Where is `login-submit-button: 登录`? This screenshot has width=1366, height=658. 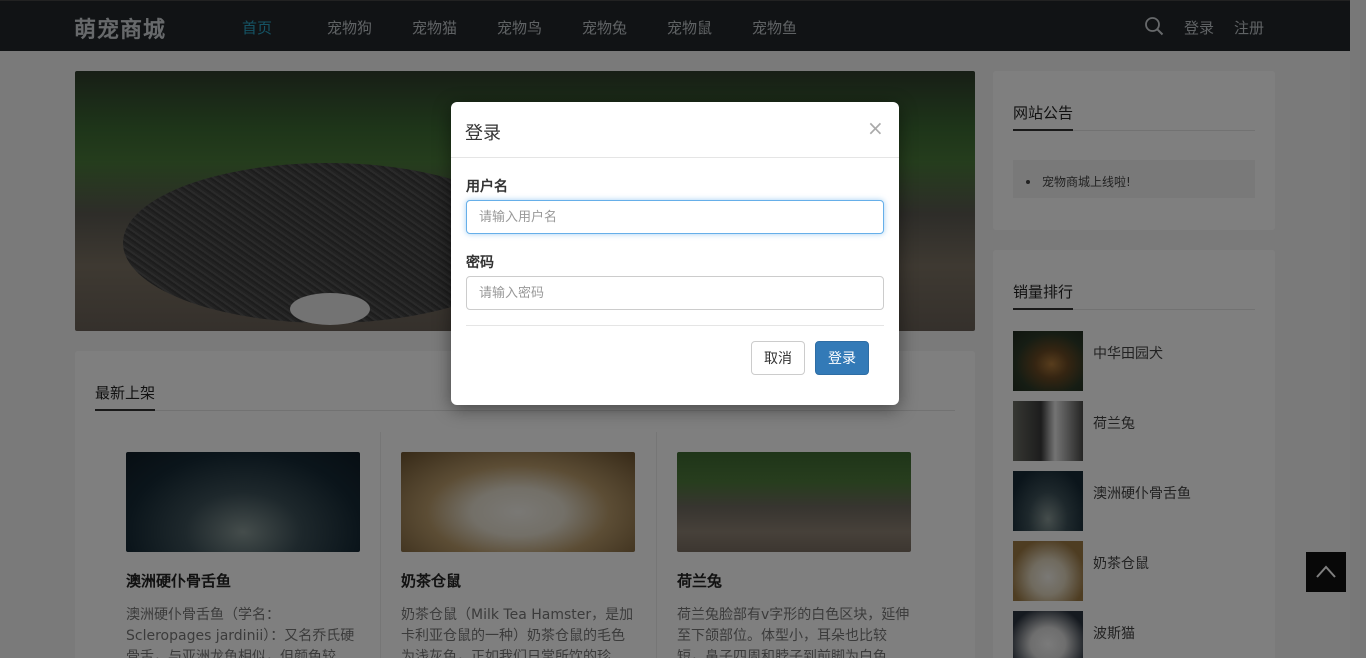 login-submit-button: 登录 is located at coordinates (842, 358).